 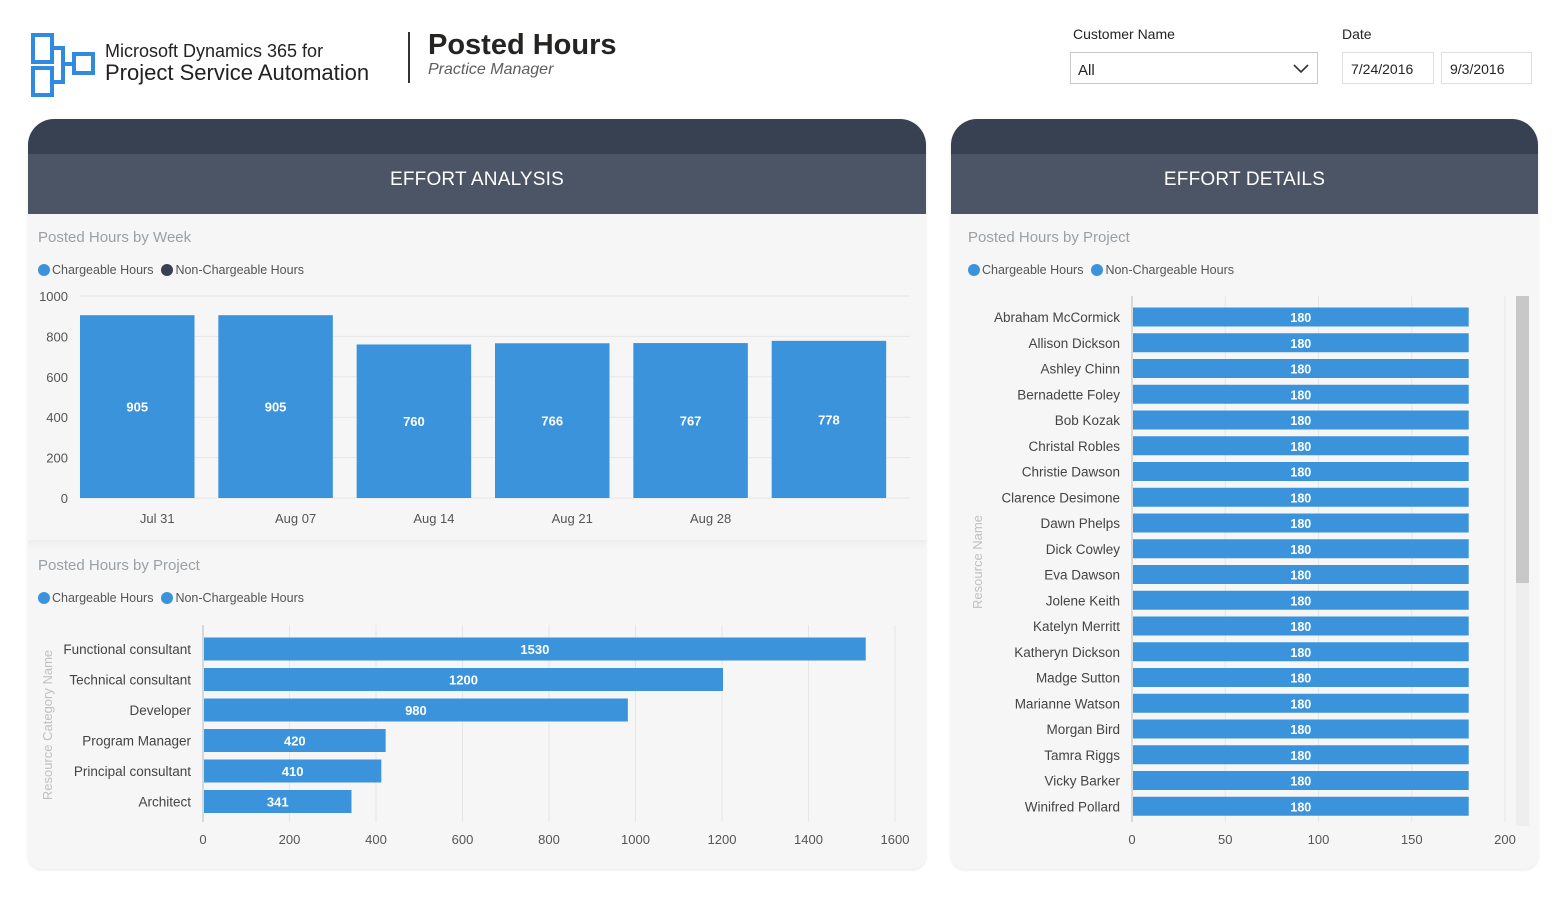 I want to click on brand-line-2: Project Service Automation, so click(x=237, y=72).